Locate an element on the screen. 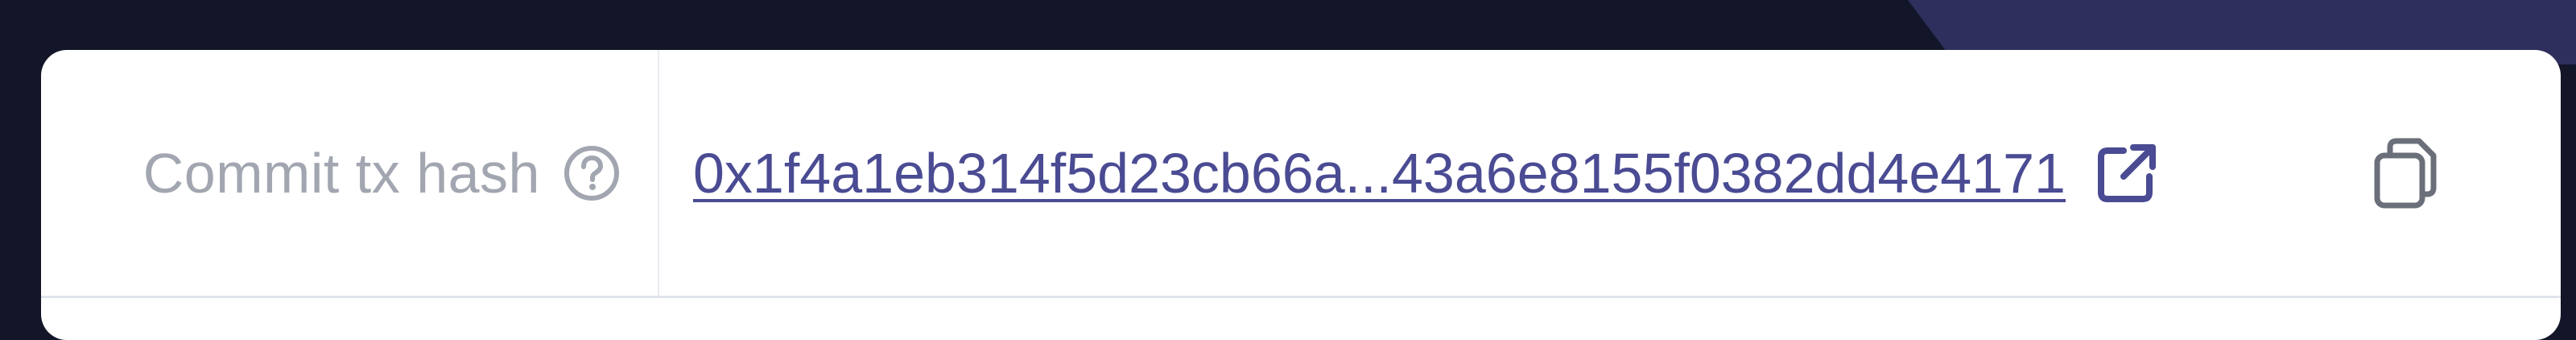  copy-icon is located at coordinates (2406, 173).